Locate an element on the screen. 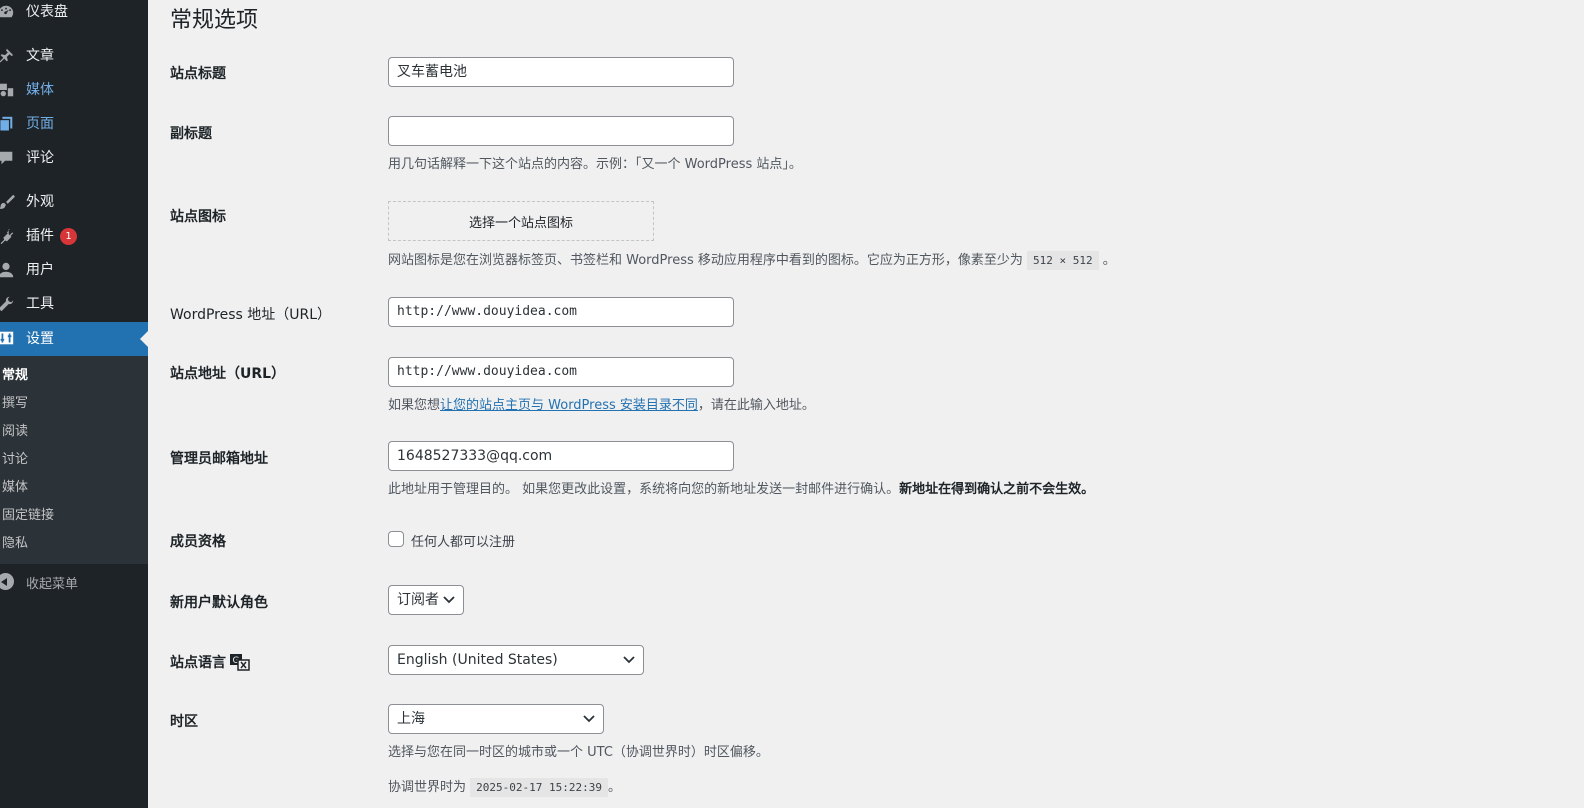  menu-item-media: 媒体 is located at coordinates (74, 90).